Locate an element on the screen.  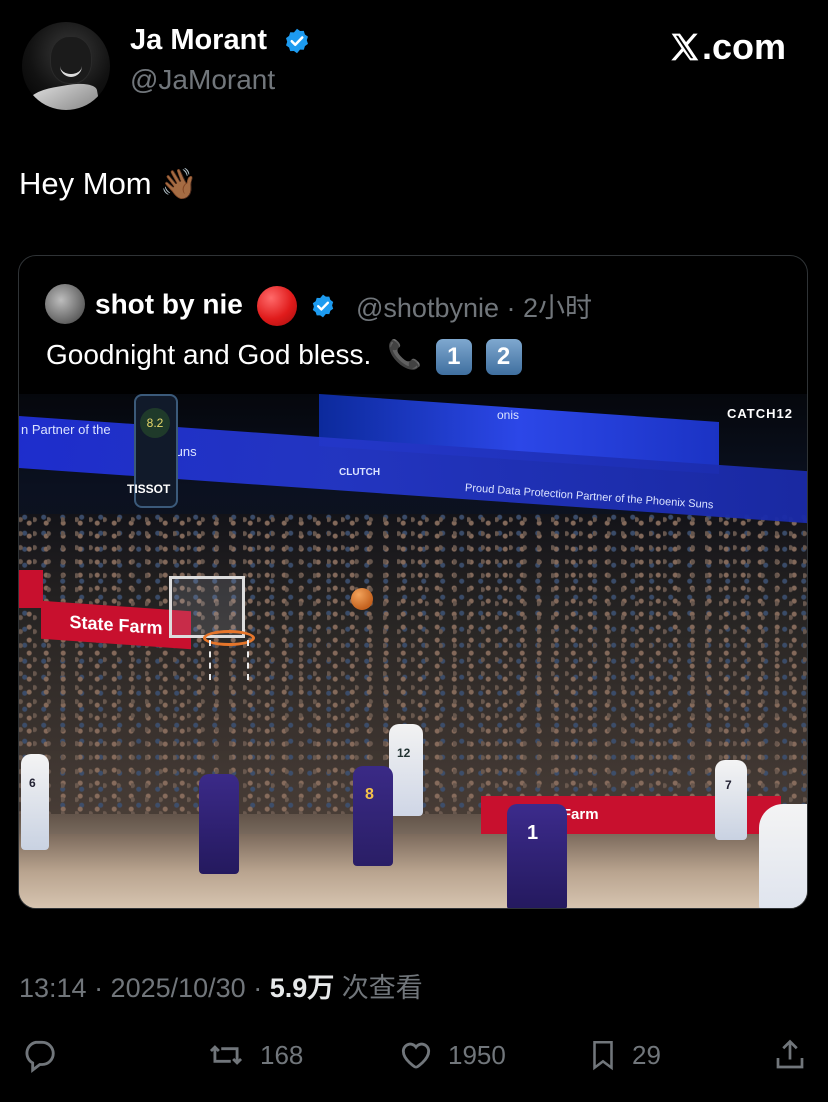
author-name: Ja Morant is located at coordinates (198, 40).